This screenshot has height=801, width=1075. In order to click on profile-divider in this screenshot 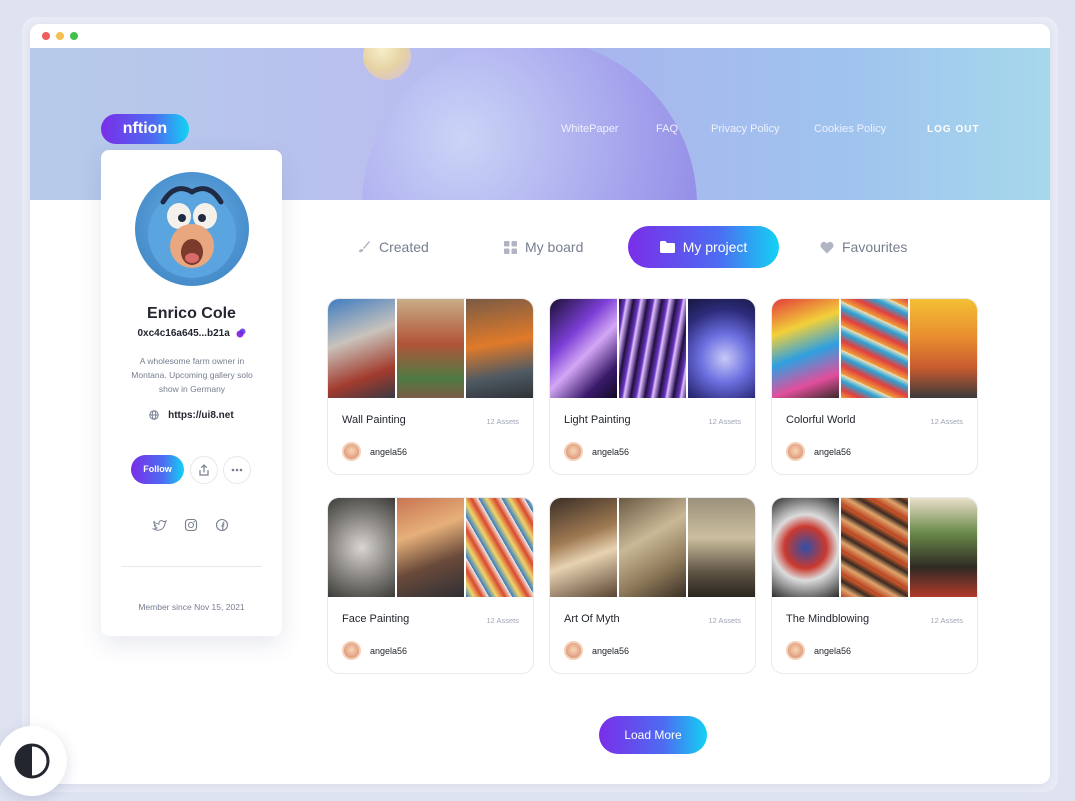, I will do `click(191, 566)`.